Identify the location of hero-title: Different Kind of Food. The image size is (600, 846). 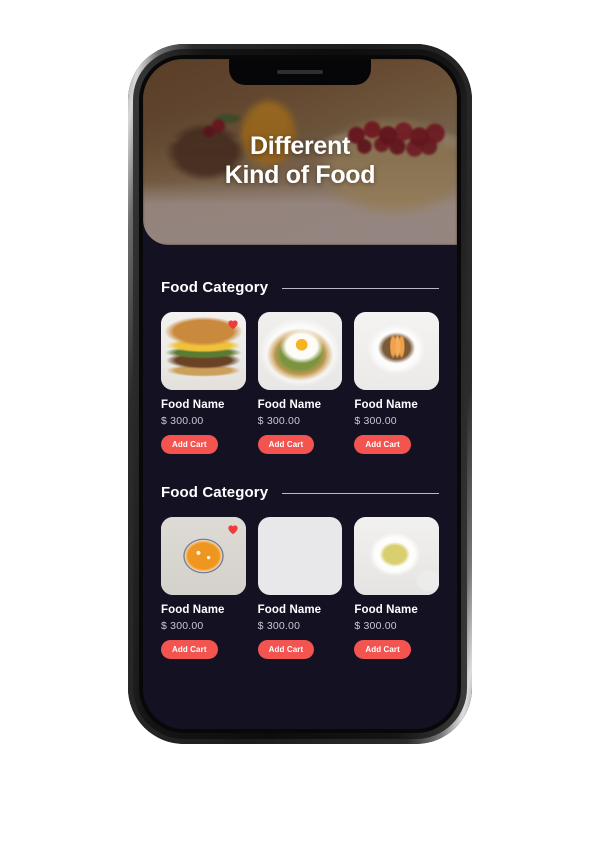
(300, 152).